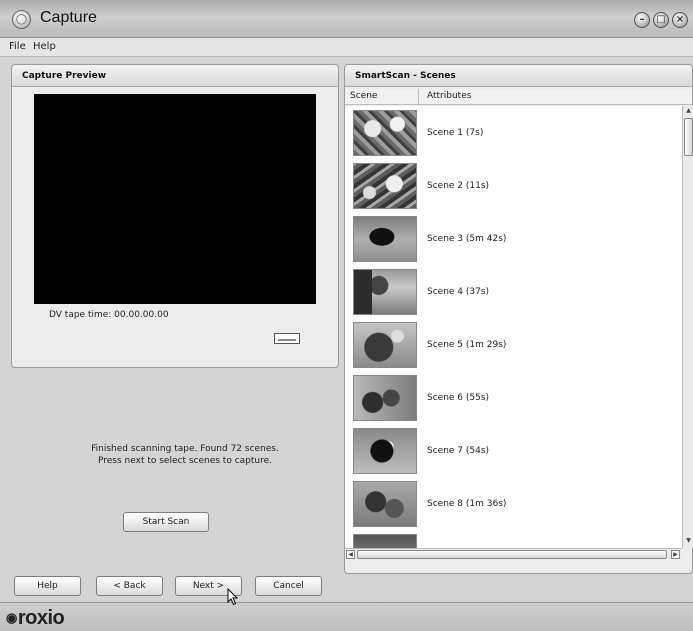 The image size is (693, 631). What do you see at coordinates (513, 132) in the screenshot?
I see `scene-row: Scene 1 (7s)` at bounding box center [513, 132].